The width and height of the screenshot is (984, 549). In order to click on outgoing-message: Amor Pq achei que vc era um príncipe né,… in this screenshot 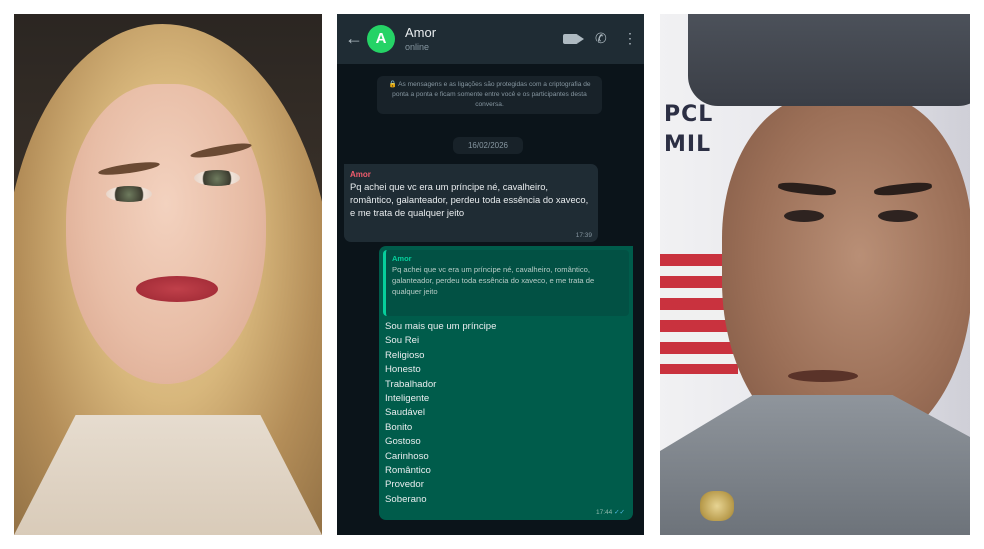, I will do `click(506, 383)`.